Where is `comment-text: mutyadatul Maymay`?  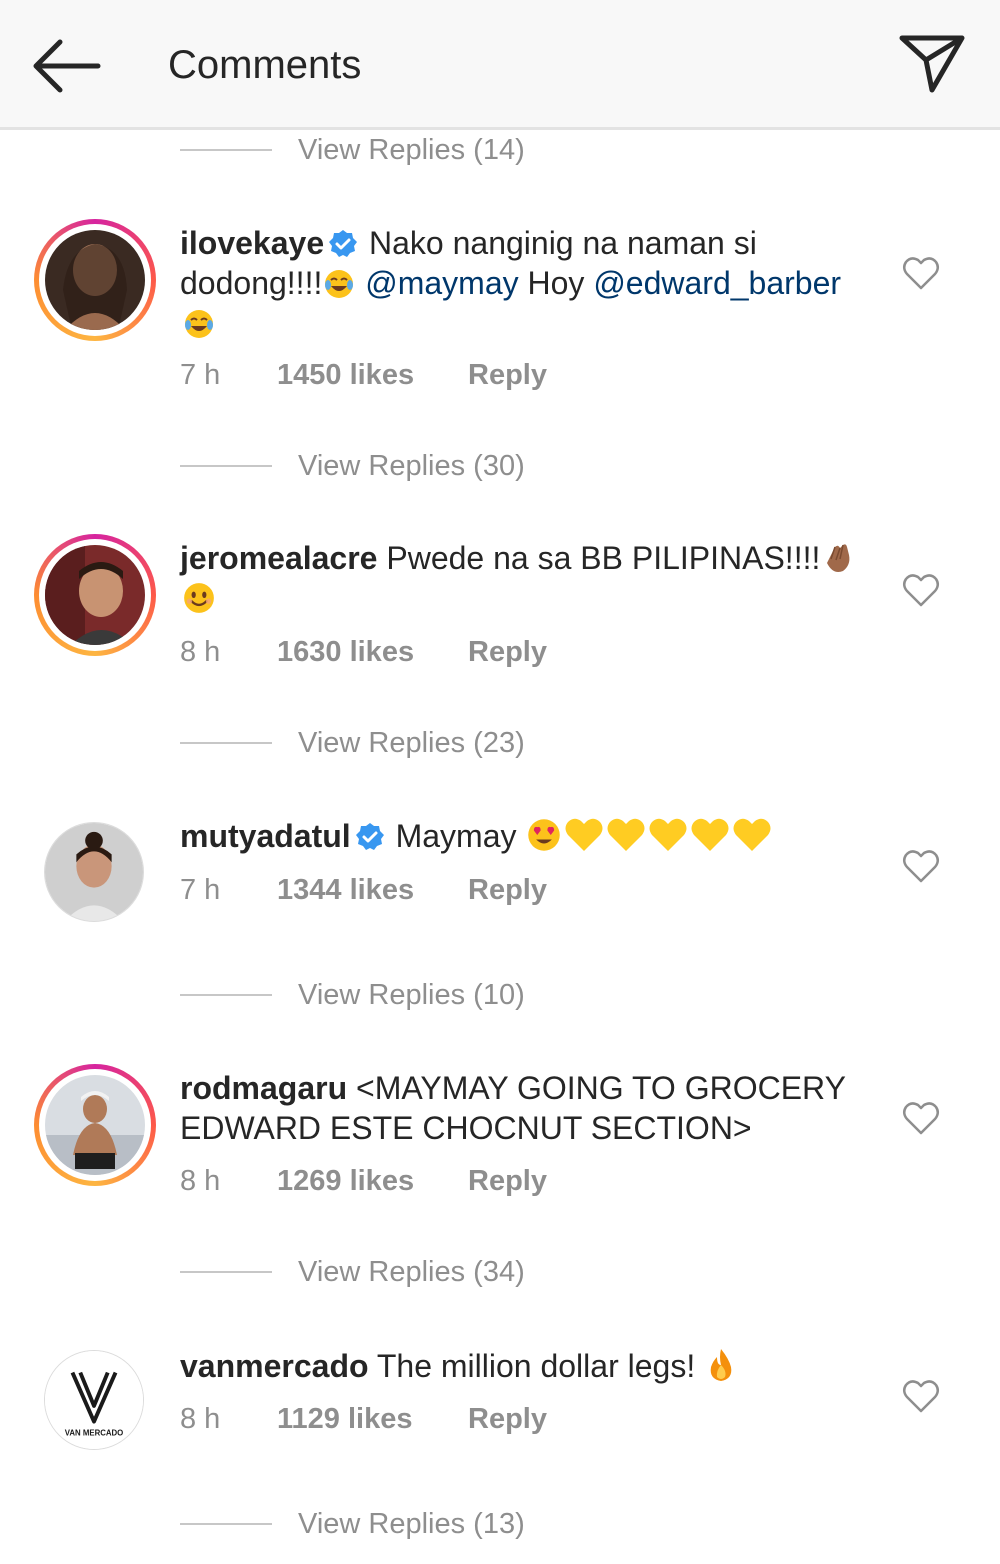
comment-text: mutyadatul Maymay is located at coordinates (530, 836).